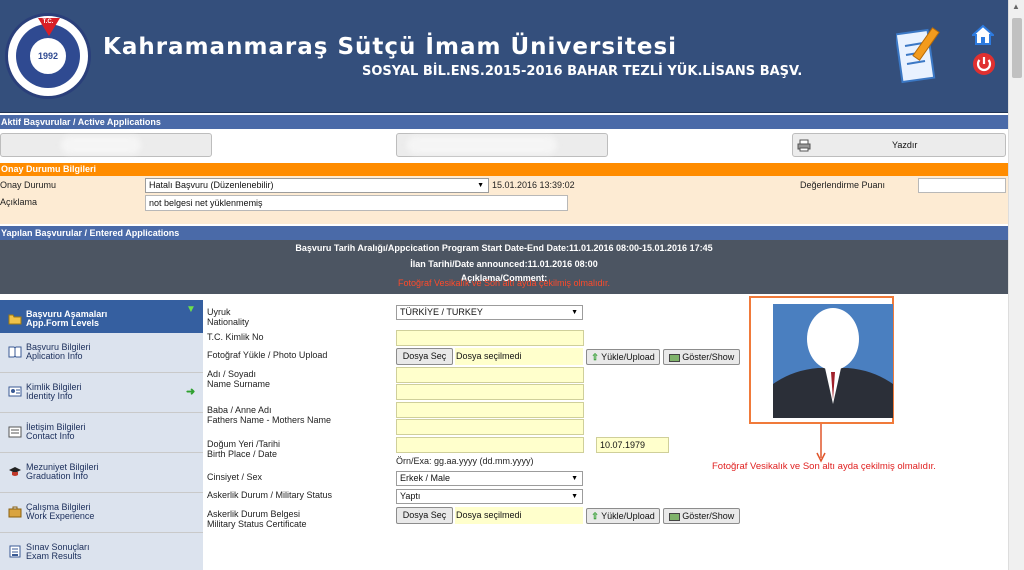 The height and width of the screenshot is (570, 1024). Describe the element at coordinates (504, 122) in the screenshot. I see `active-applications-bar: Aktif Başvurular / Active Applications` at that location.